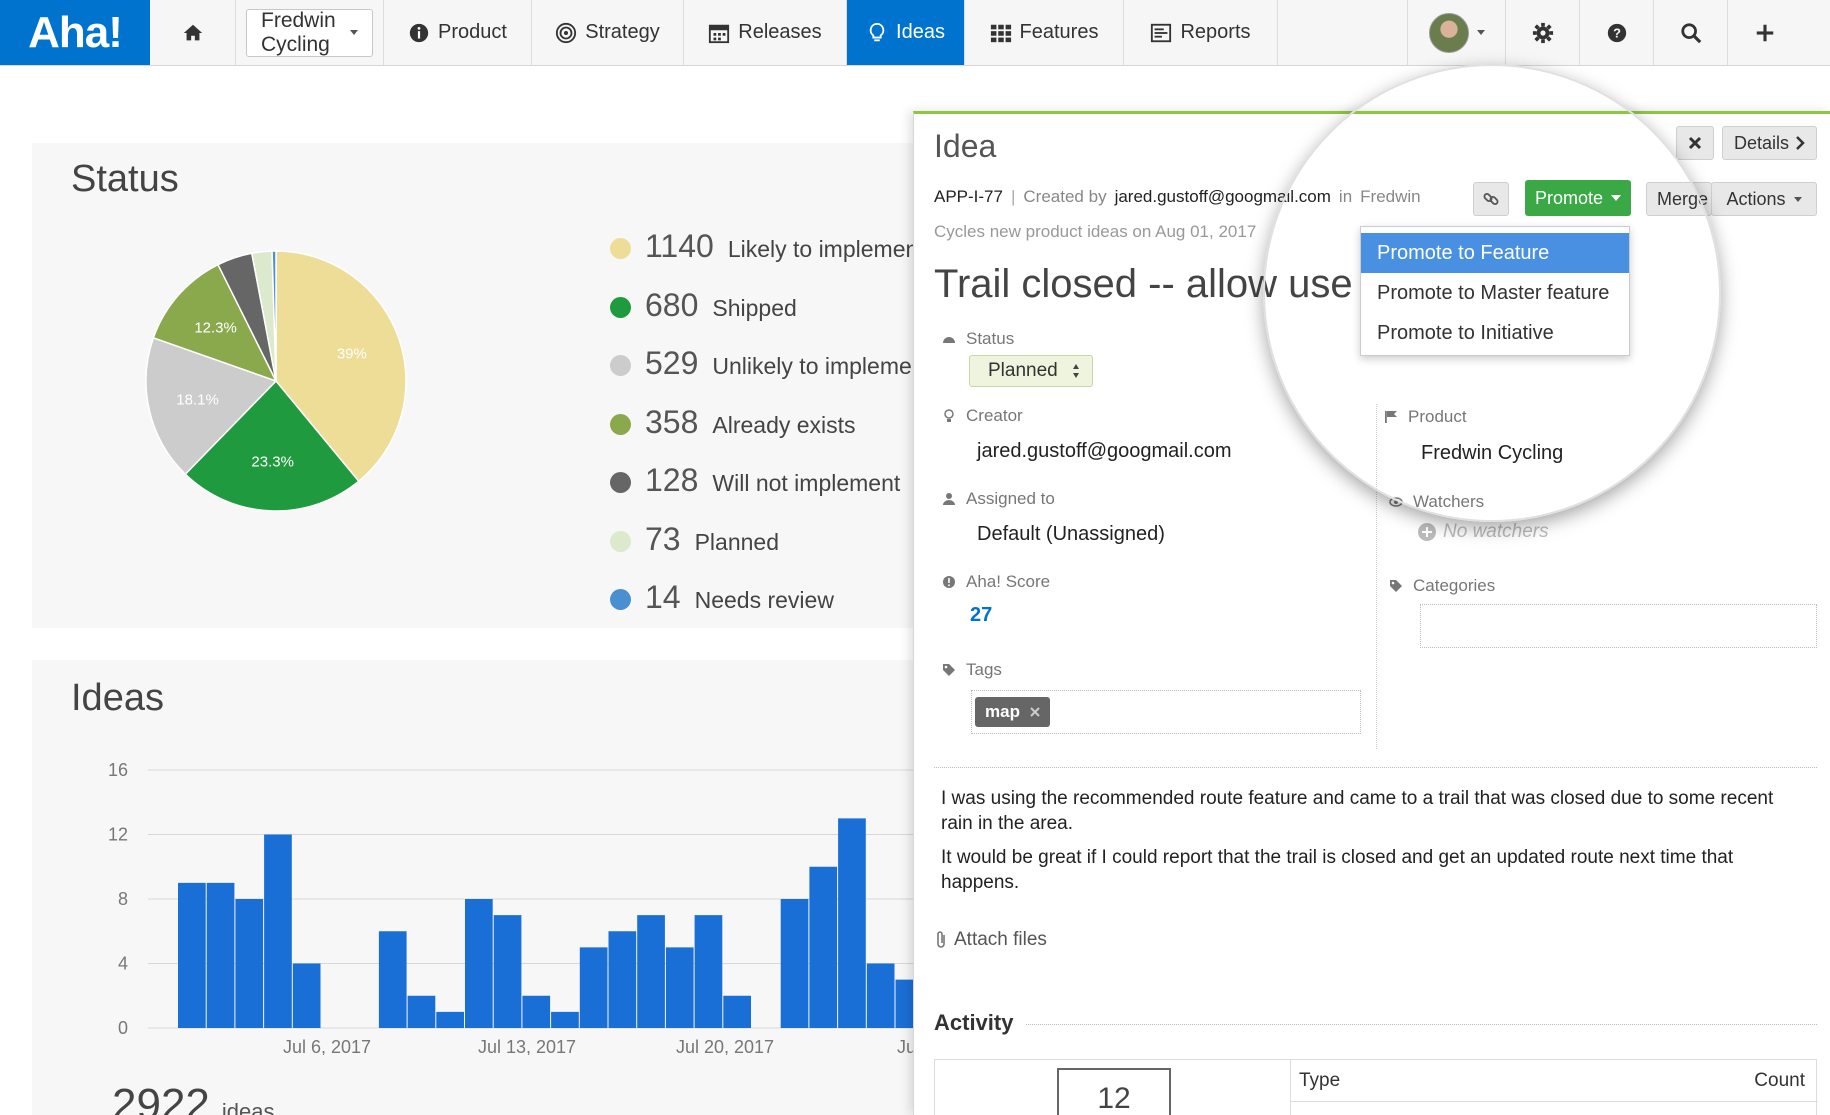 The height and width of the screenshot is (1115, 1830). I want to click on calendar-icon, so click(719, 33).